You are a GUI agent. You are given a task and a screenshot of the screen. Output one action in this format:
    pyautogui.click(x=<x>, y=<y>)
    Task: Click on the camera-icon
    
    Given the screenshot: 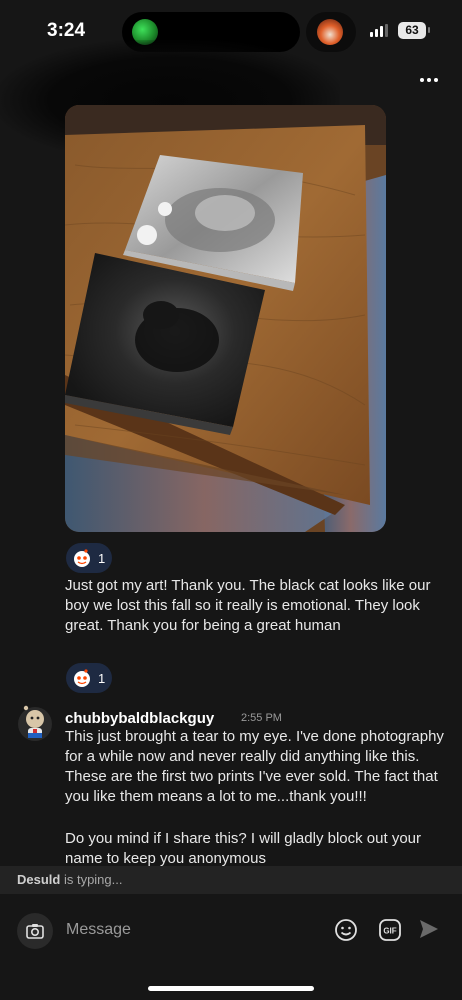 What is the action you would take?
    pyautogui.click(x=35, y=931)
    